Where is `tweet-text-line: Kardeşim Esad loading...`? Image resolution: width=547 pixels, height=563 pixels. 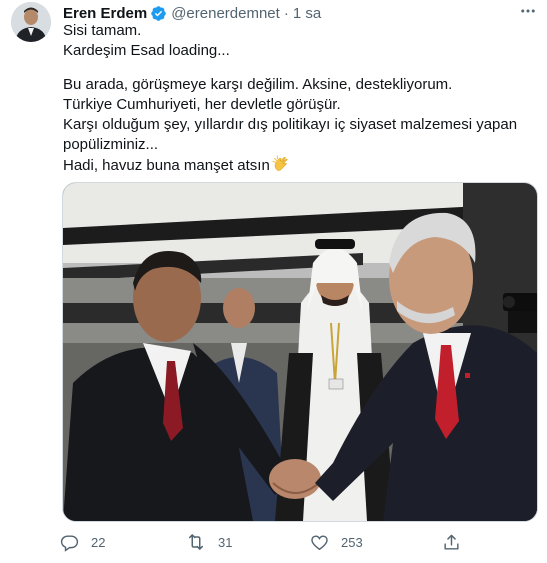 tweet-text-line: Kardeşim Esad loading... is located at coordinates (146, 50).